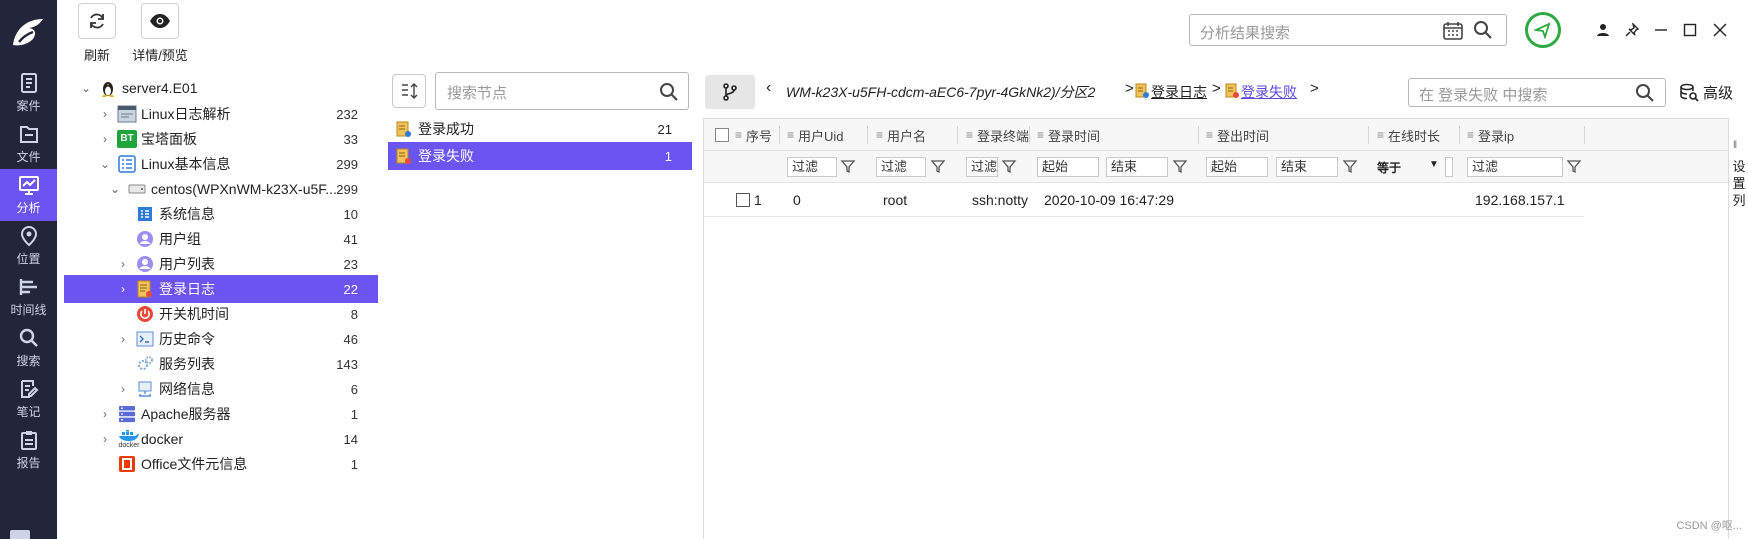 The width and height of the screenshot is (1748, 539). Describe the element at coordinates (1706, 92) in the screenshot. I see `advanced-search-button: 高级` at that location.